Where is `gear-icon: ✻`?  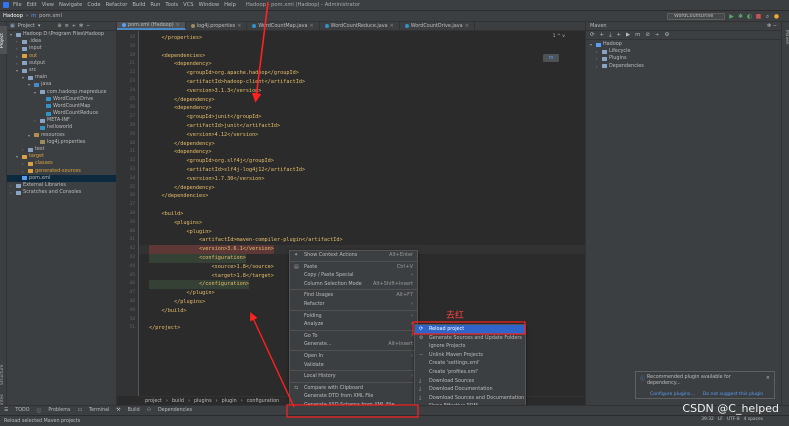
gear-icon: ✻ is located at coordinates (81, 26).